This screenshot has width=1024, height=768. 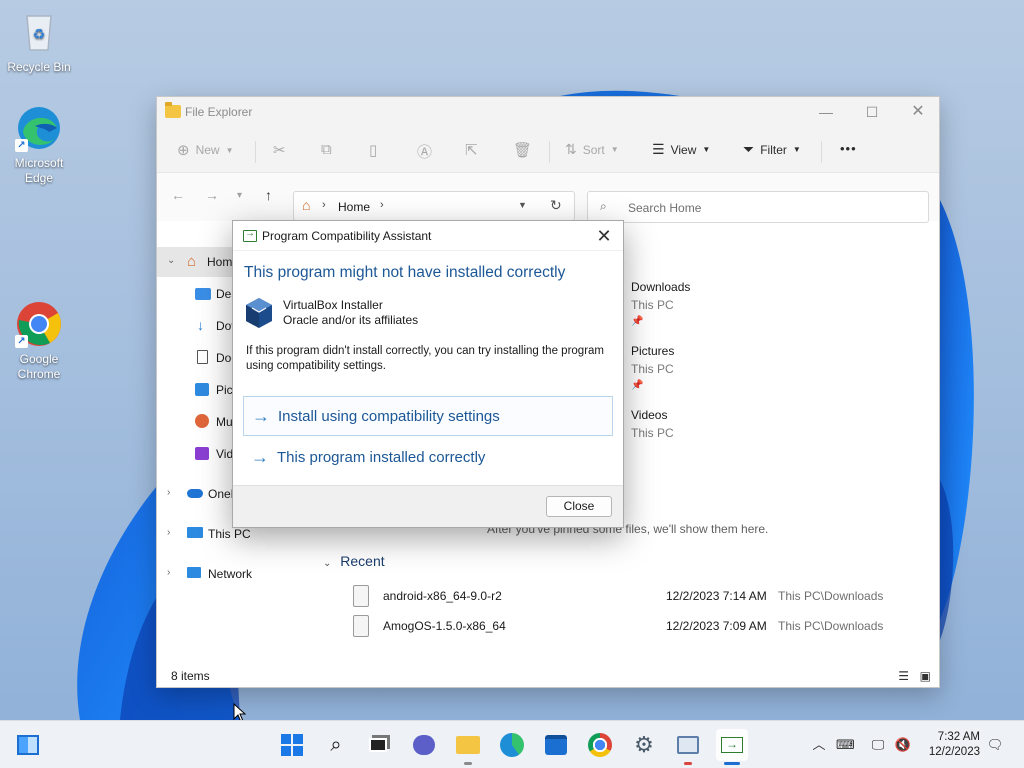 What do you see at coordinates (995, 745) in the screenshot?
I see `notifications-icon: 🗨` at bounding box center [995, 745].